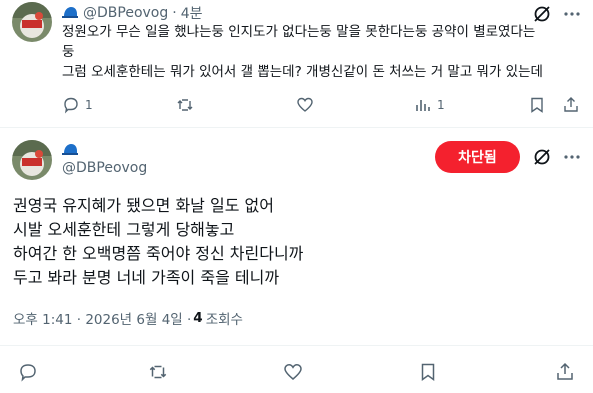  Describe the element at coordinates (198, 318) in the screenshot. I see `views-number: 4` at that location.